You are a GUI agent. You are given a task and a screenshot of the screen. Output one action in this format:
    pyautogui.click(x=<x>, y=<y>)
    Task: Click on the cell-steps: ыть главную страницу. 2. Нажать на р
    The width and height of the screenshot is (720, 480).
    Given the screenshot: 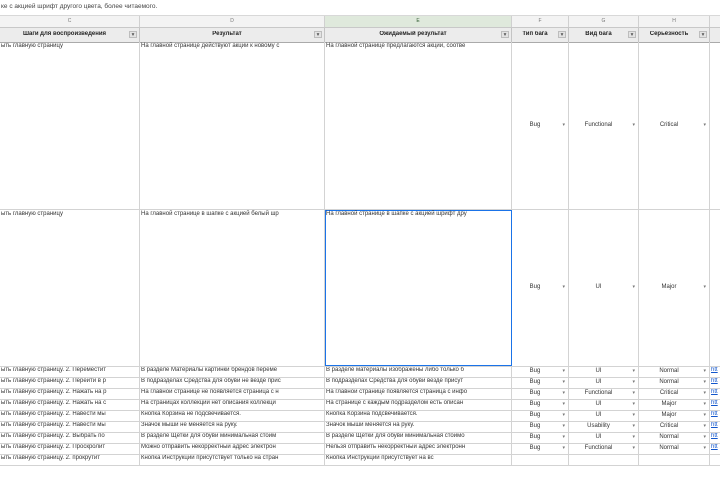 What is the action you would take?
    pyautogui.click(x=70, y=394)
    